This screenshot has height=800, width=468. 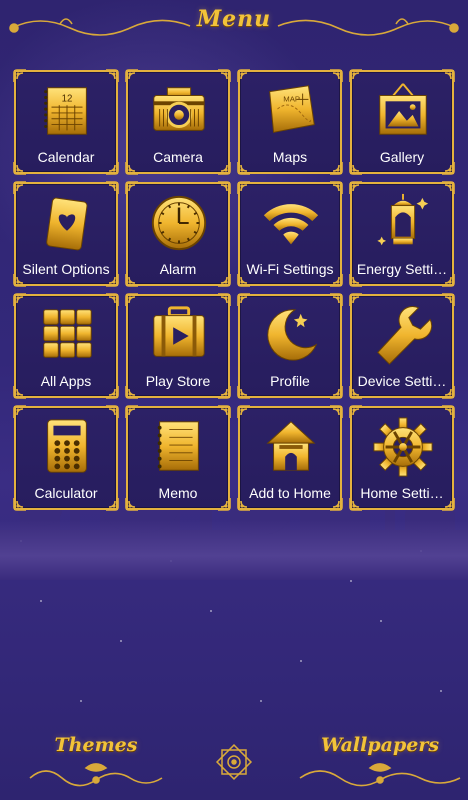 I want to click on map-icon: MAP, so click(x=292, y=109).